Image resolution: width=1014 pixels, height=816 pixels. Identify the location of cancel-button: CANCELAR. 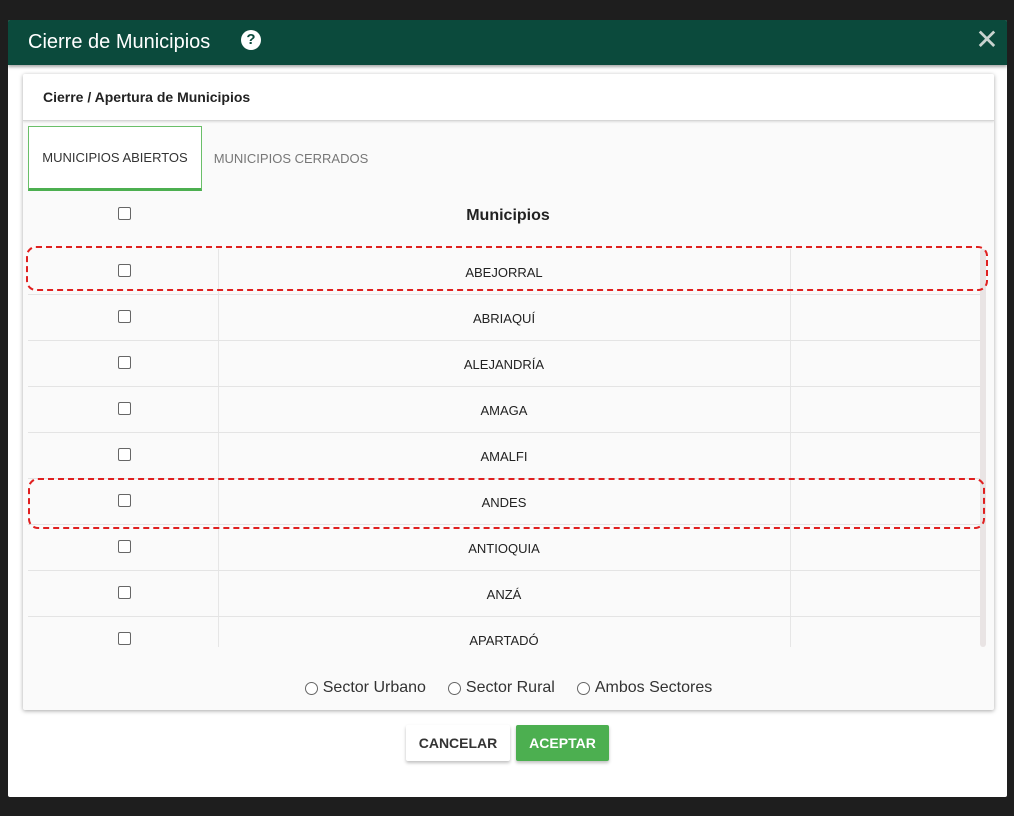
(458, 743).